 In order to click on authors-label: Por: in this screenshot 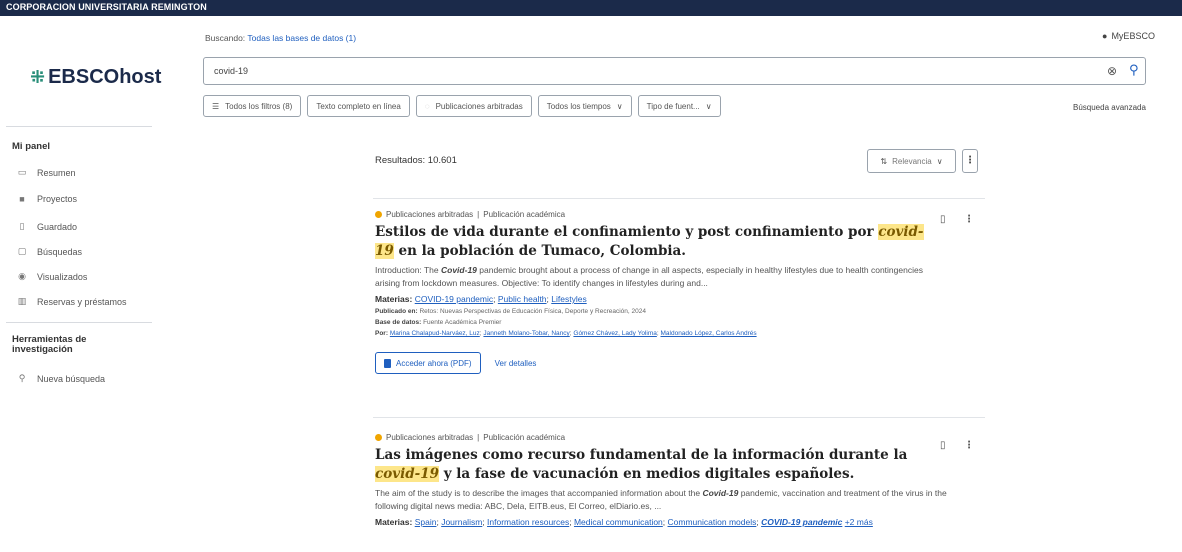, I will do `click(381, 333)`.